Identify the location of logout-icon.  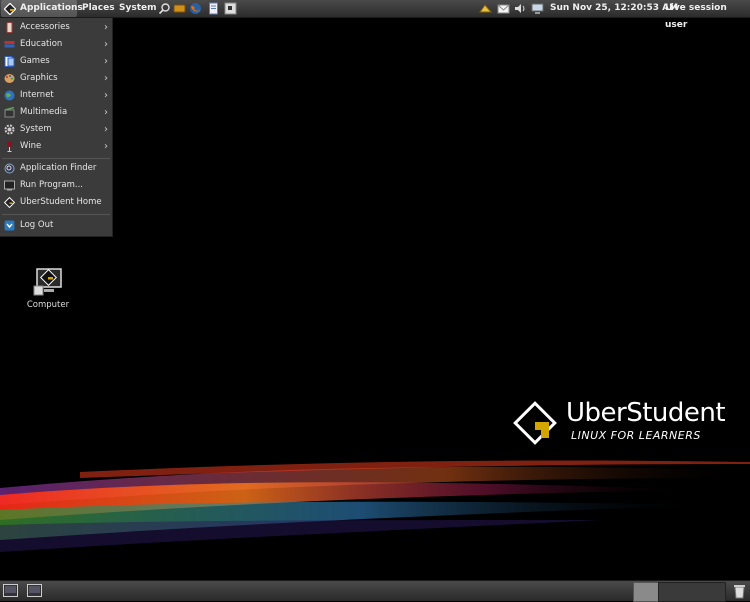
(9, 225).